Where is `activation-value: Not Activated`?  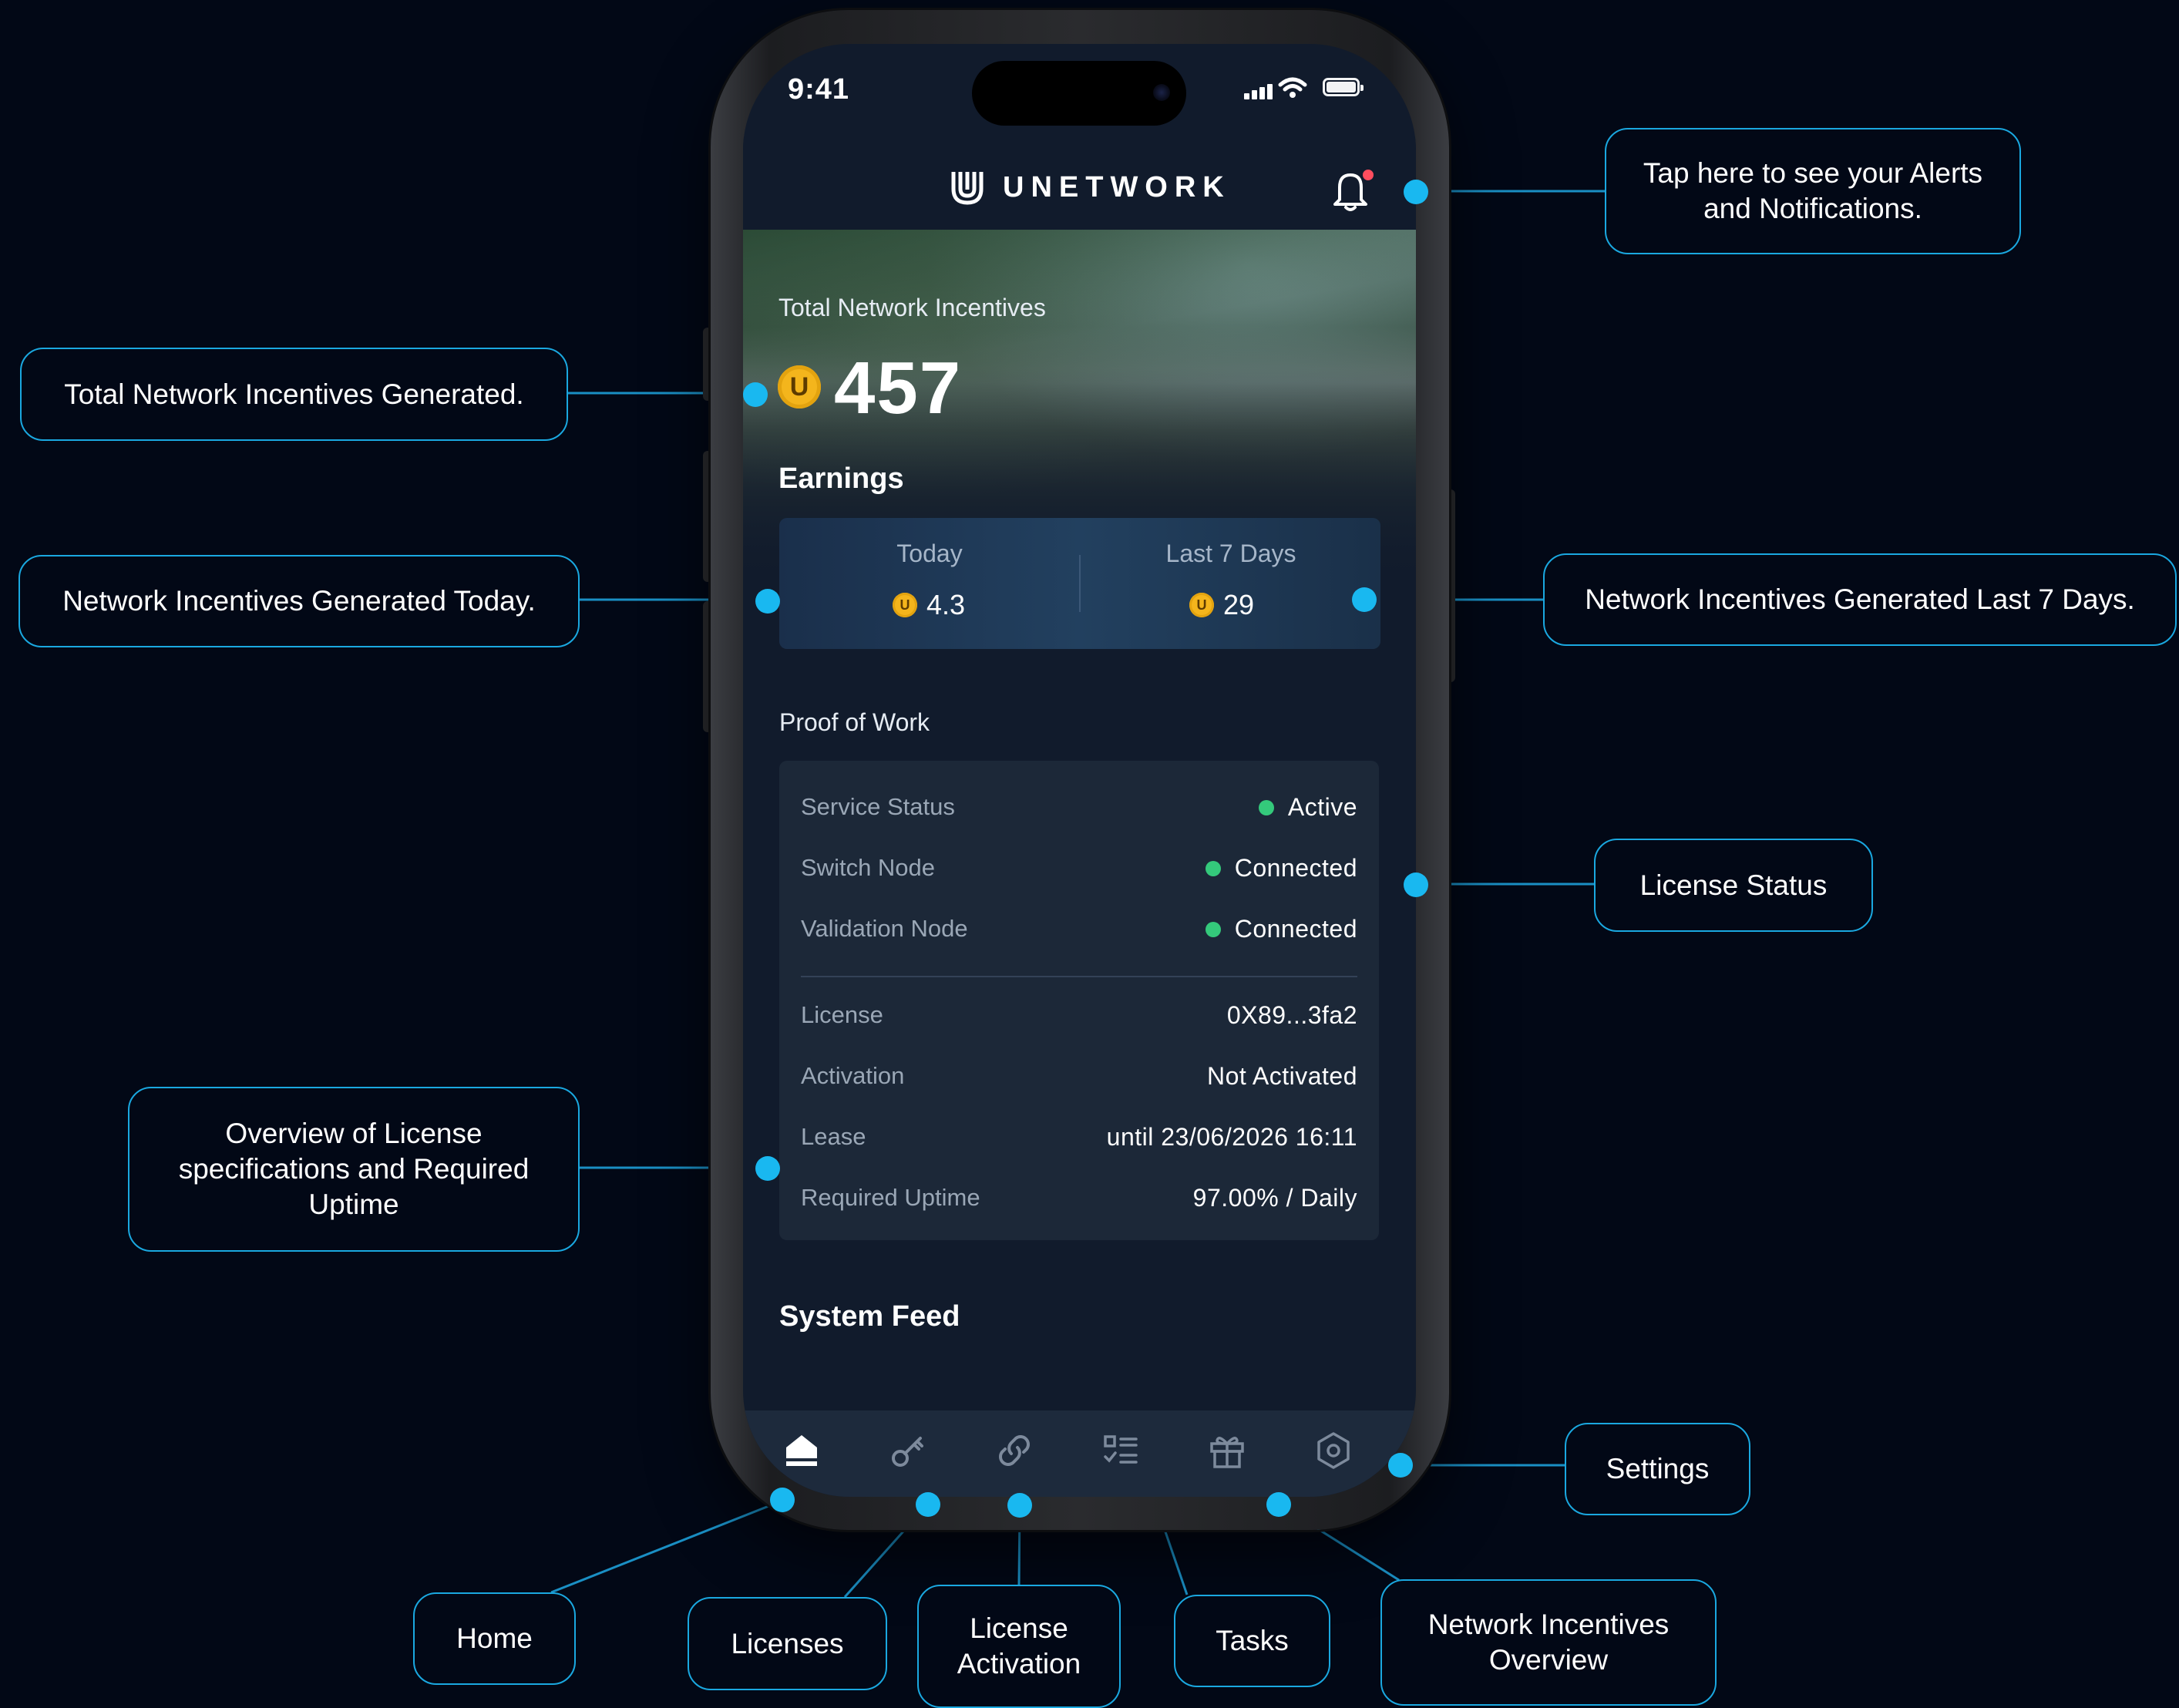
activation-value: Not Activated is located at coordinates (1281, 1076).